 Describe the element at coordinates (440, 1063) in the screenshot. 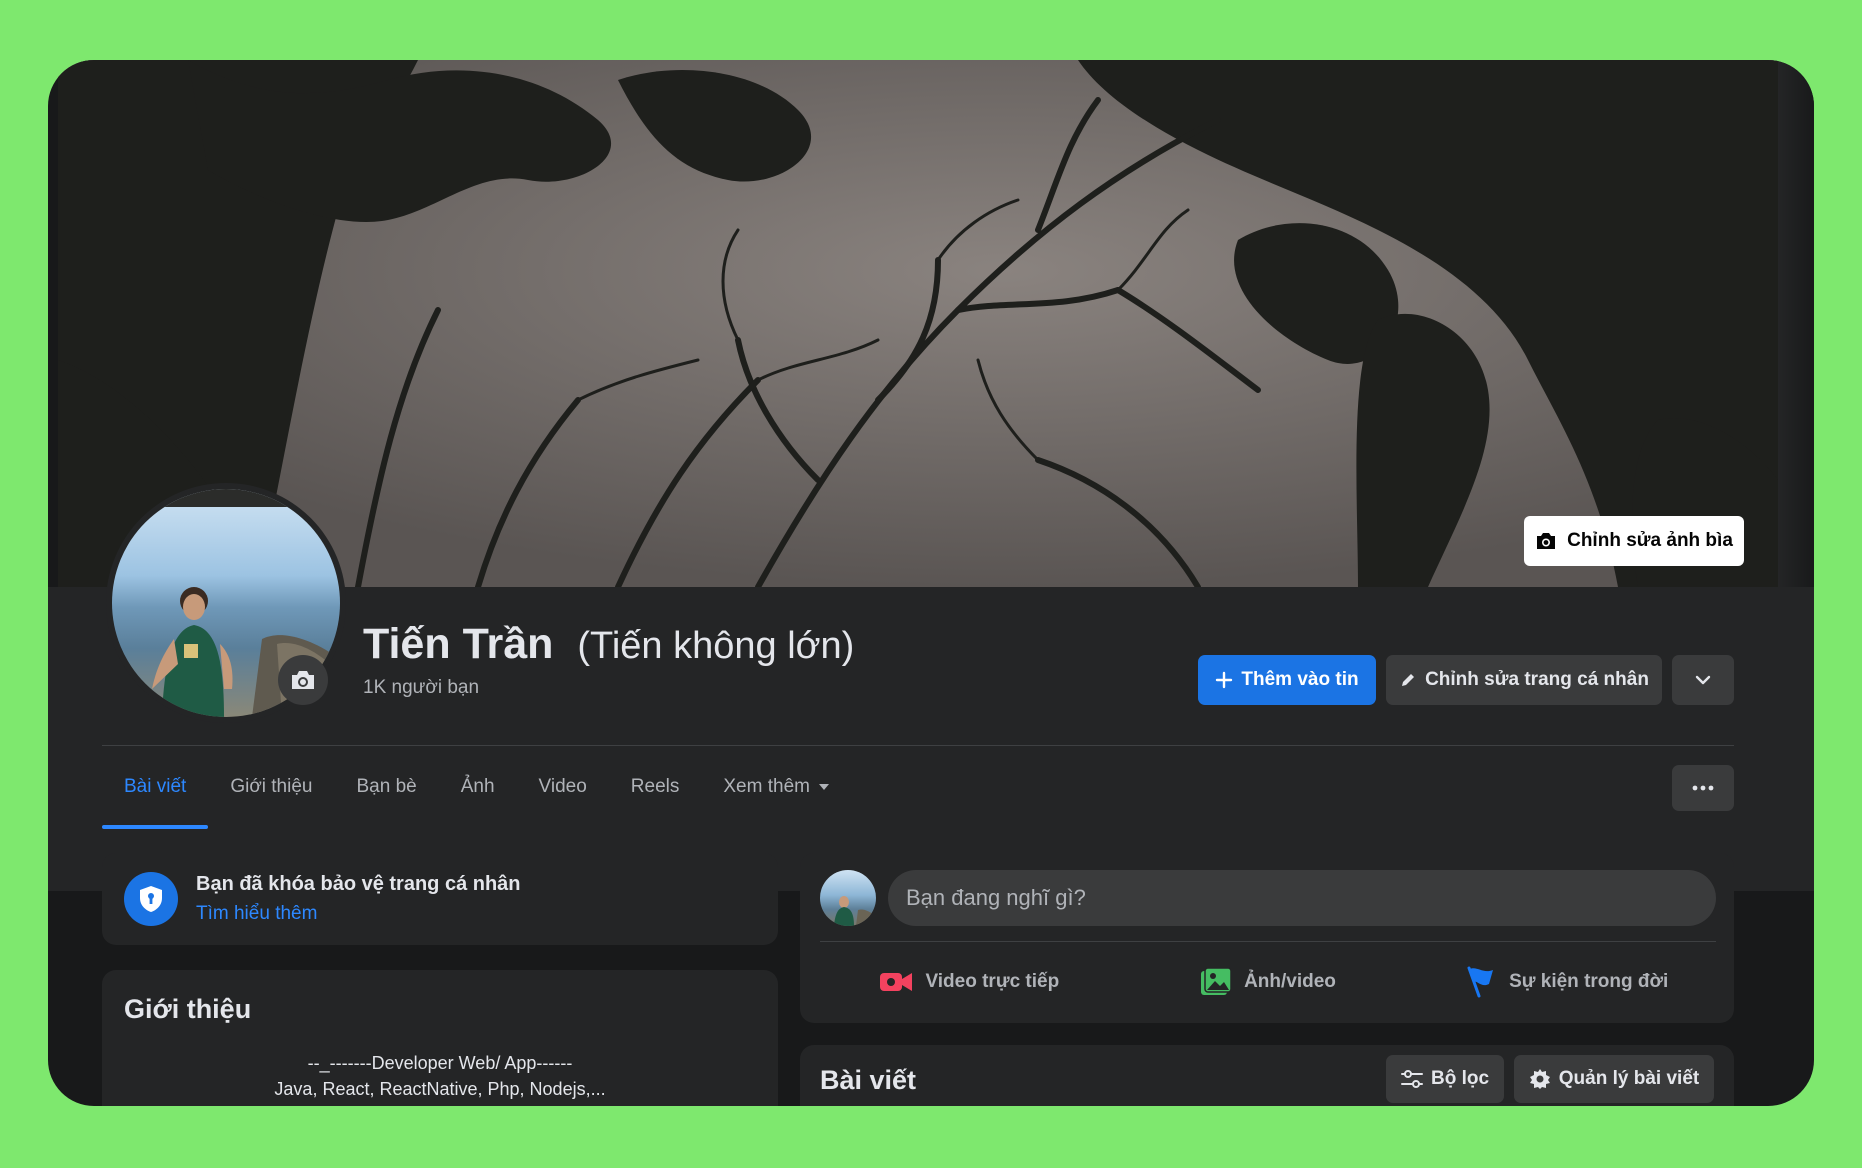

I see `bio-line: --_-------Developer Web/ App------` at that location.